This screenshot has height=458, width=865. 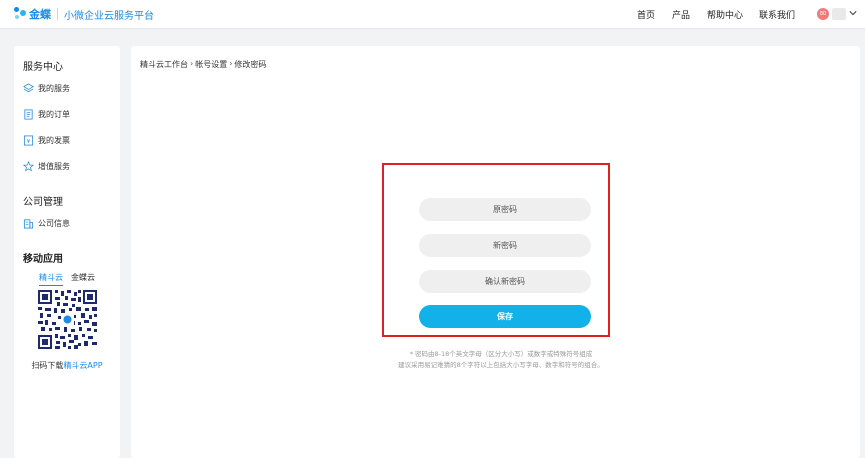 I want to click on chevron-down-icon, so click(x=853, y=13).